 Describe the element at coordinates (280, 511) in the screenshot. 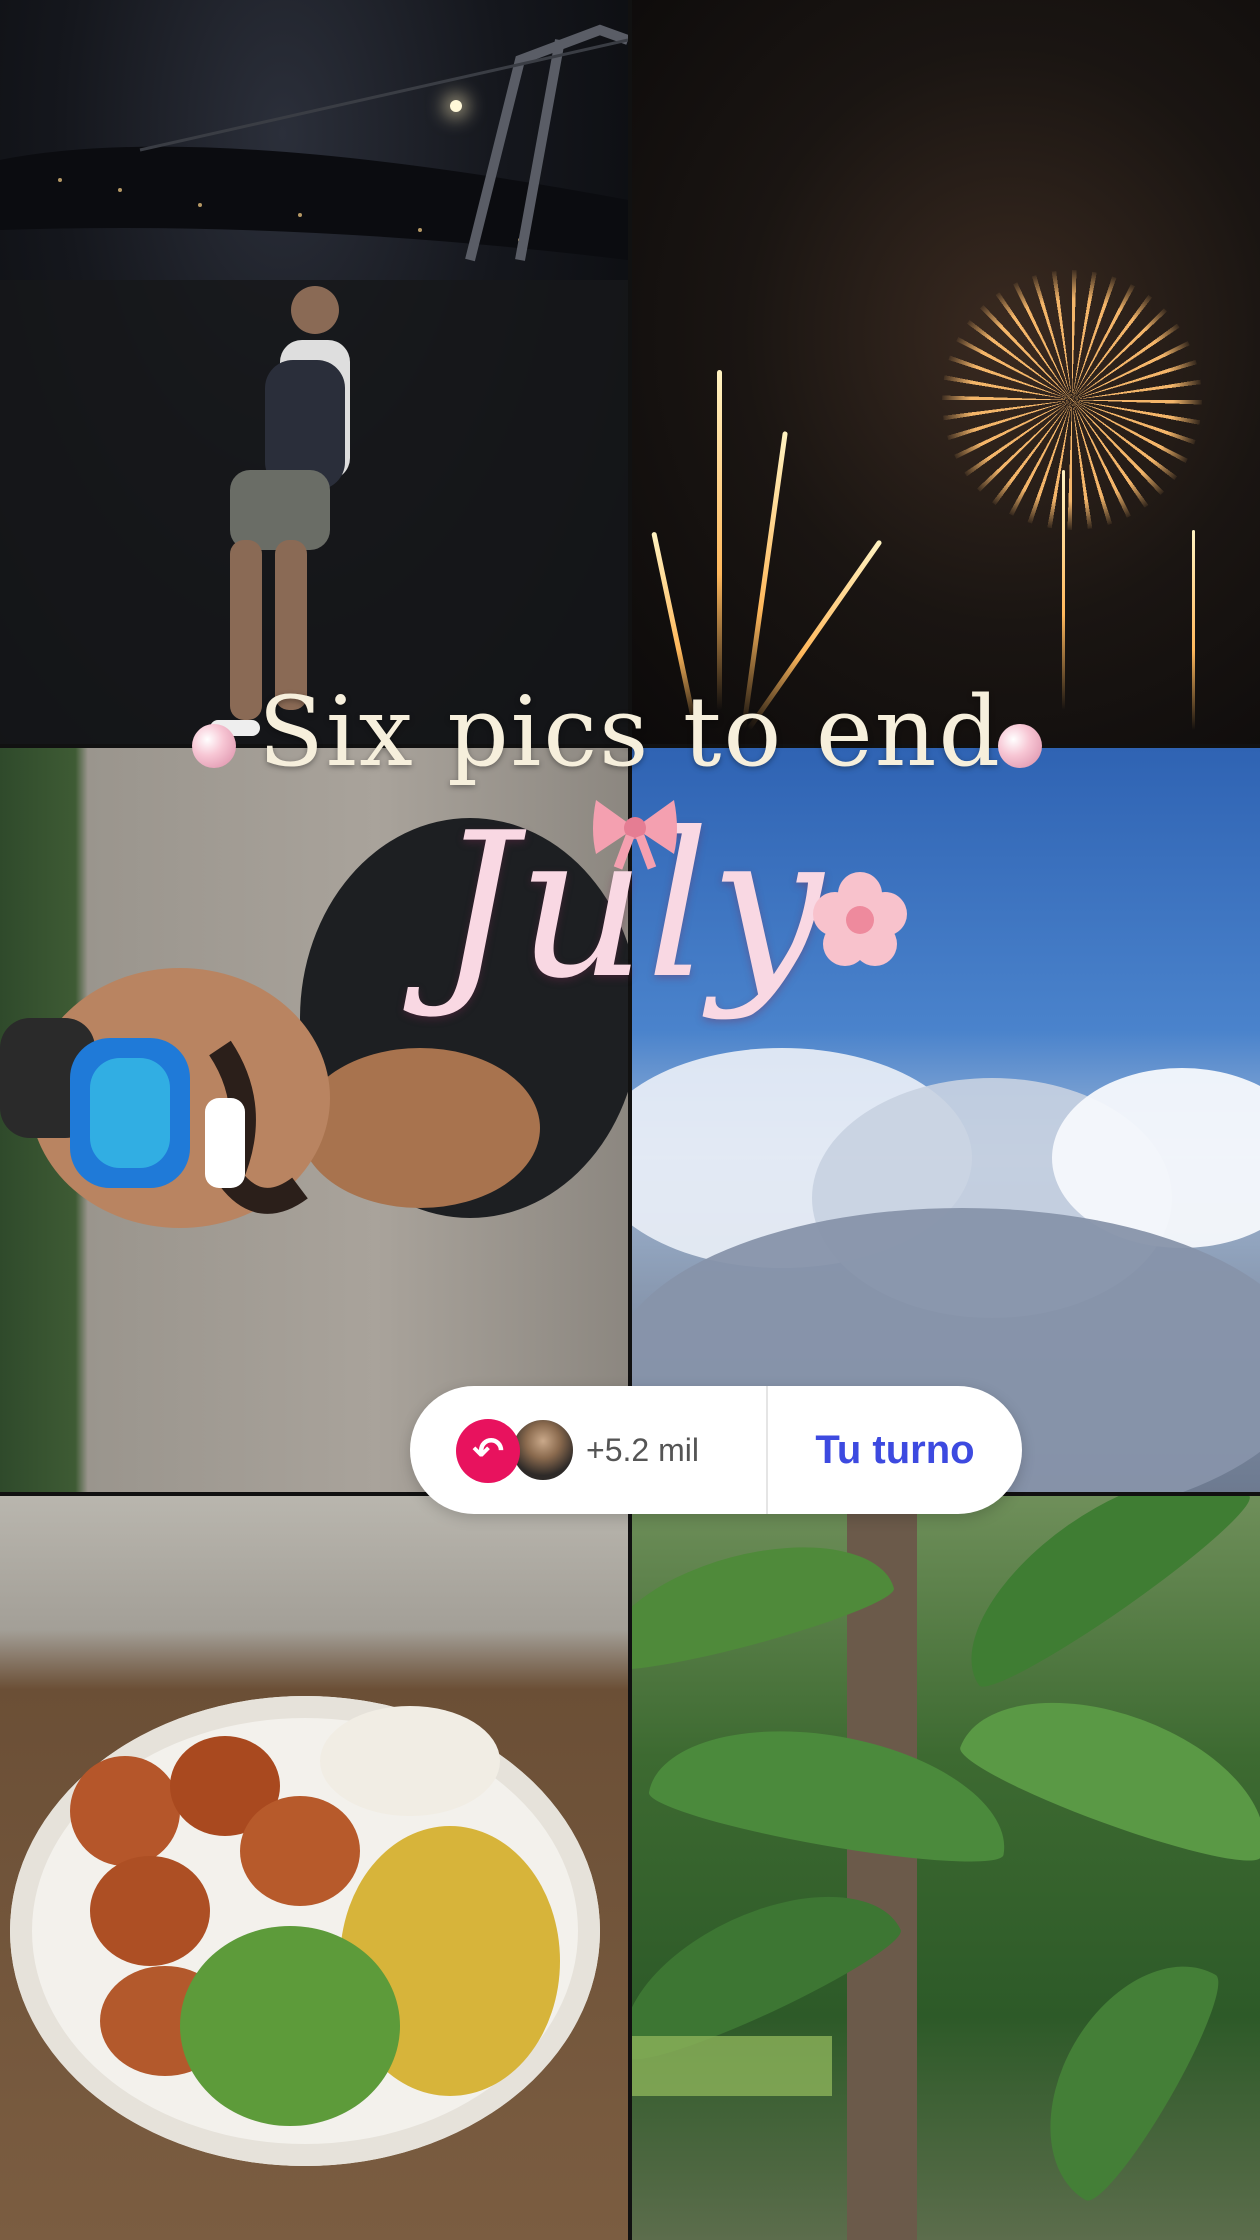

I see `hiker` at that location.